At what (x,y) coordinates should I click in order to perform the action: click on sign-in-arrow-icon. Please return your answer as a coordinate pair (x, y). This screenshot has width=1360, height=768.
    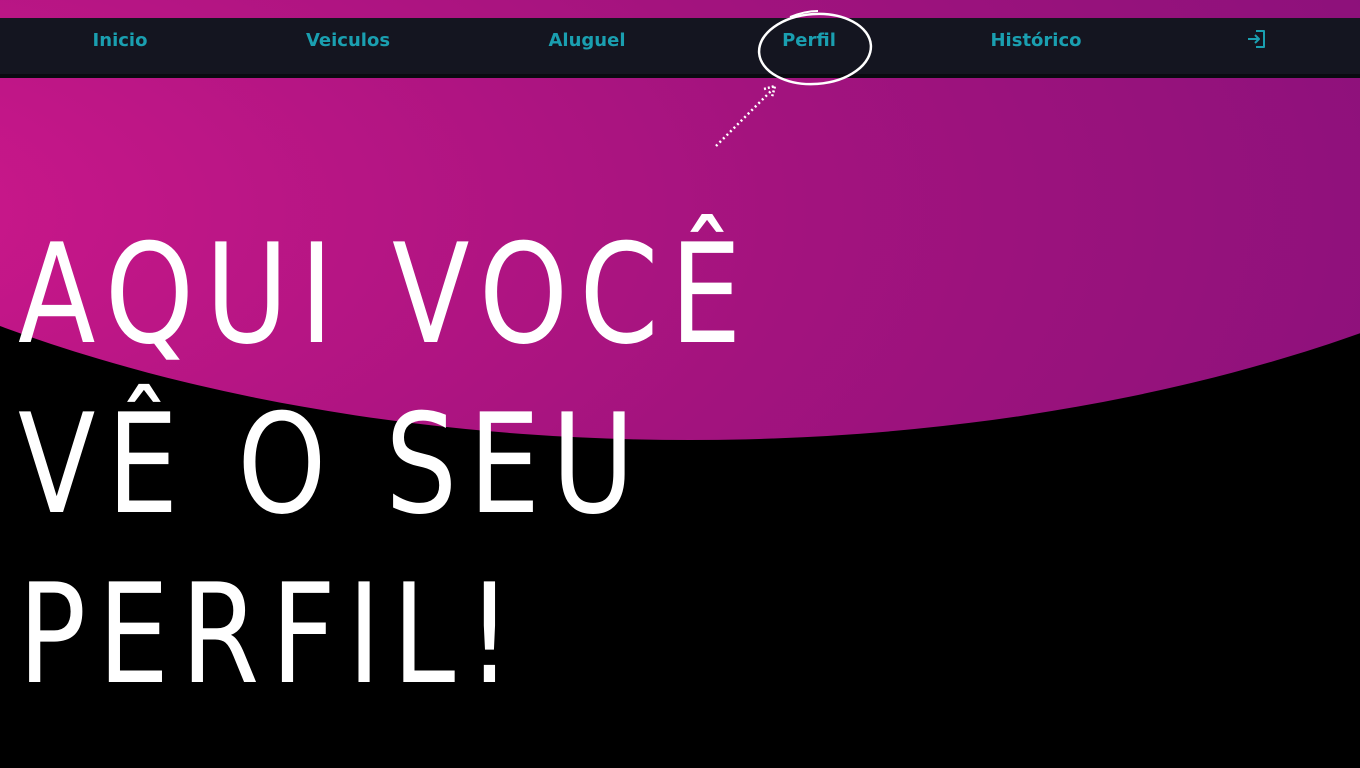
    Looking at the image, I should click on (1256, 39).